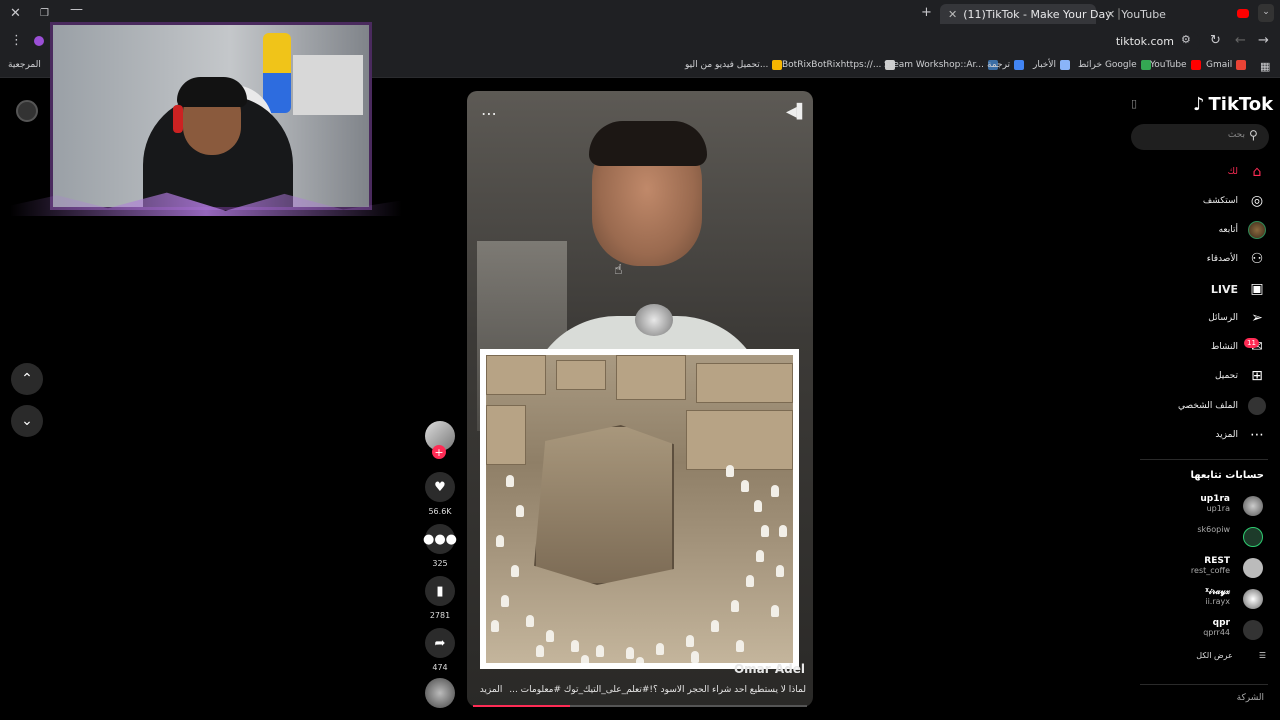  Describe the element at coordinates (1257, 259) in the screenshot. I see `friends-icon: ⚇` at that location.